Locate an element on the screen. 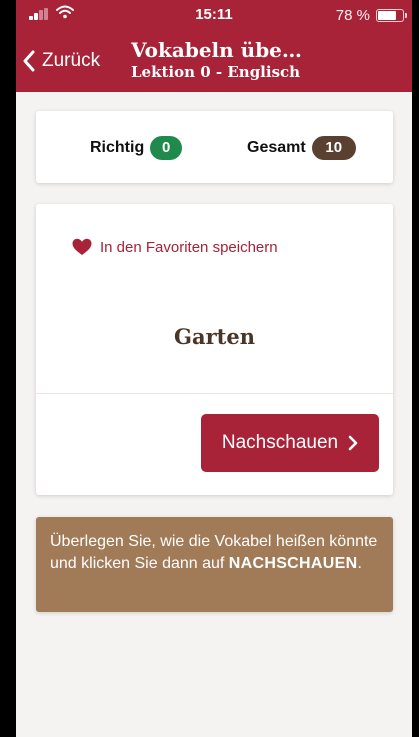 Image resolution: width=419 pixels, height=737 pixels. hint-text-end: . is located at coordinates (359, 563).